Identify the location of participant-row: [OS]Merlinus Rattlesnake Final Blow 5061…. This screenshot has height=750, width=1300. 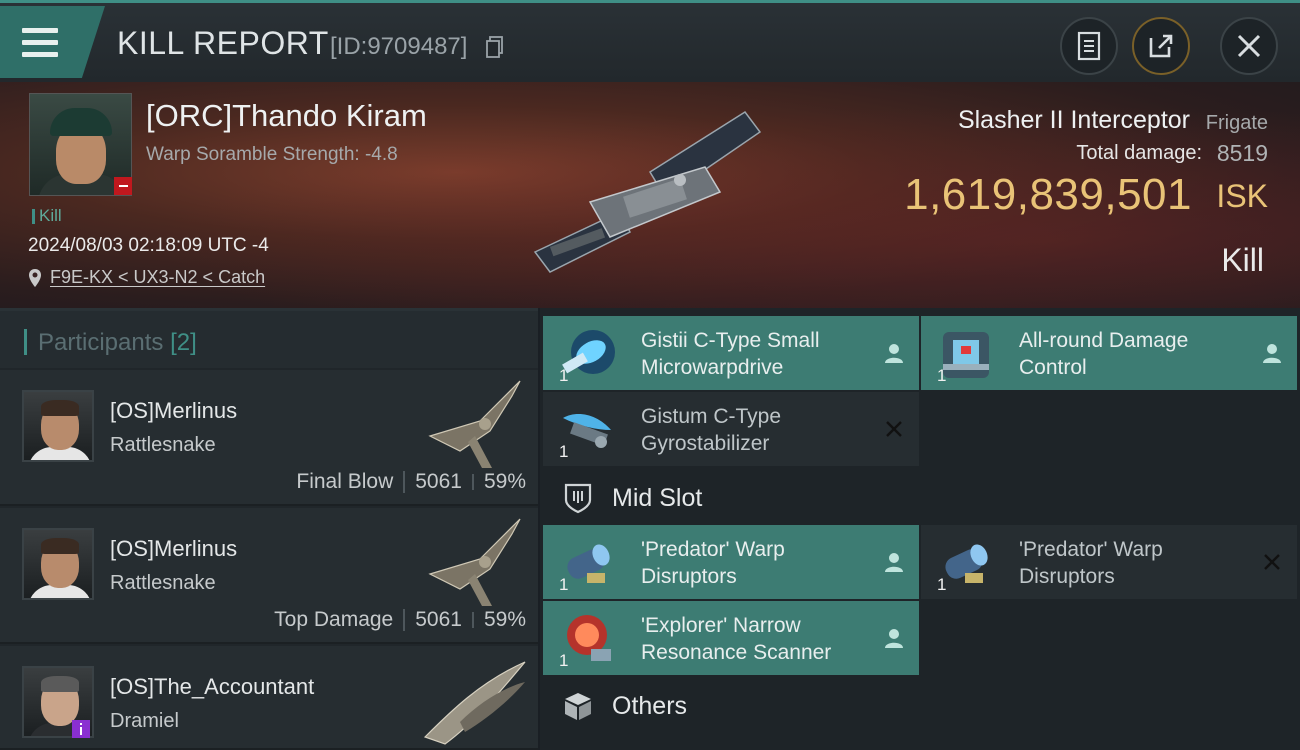
(269, 438).